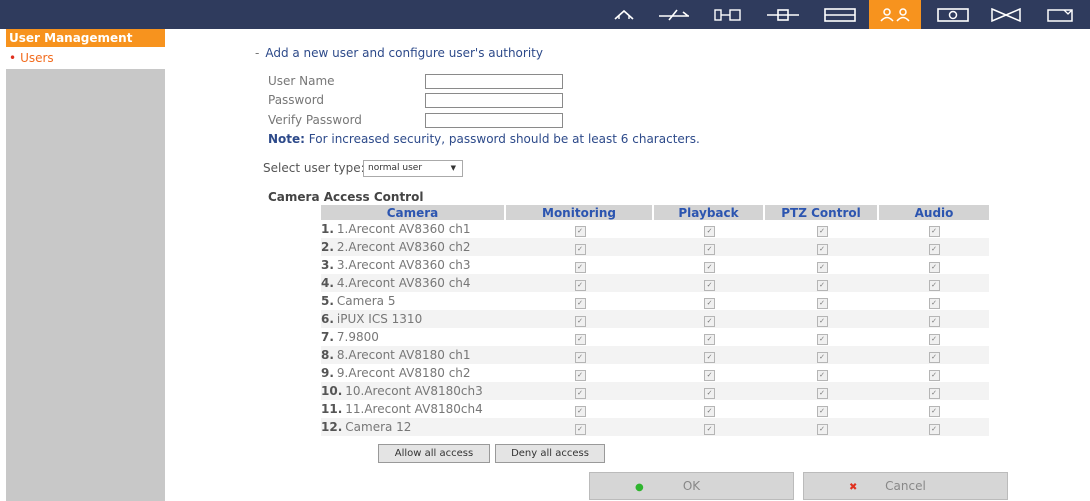  What do you see at coordinates (327, 247) in the screenshot?
I see `camera-number: 2.` at bounding box center [327, 247].